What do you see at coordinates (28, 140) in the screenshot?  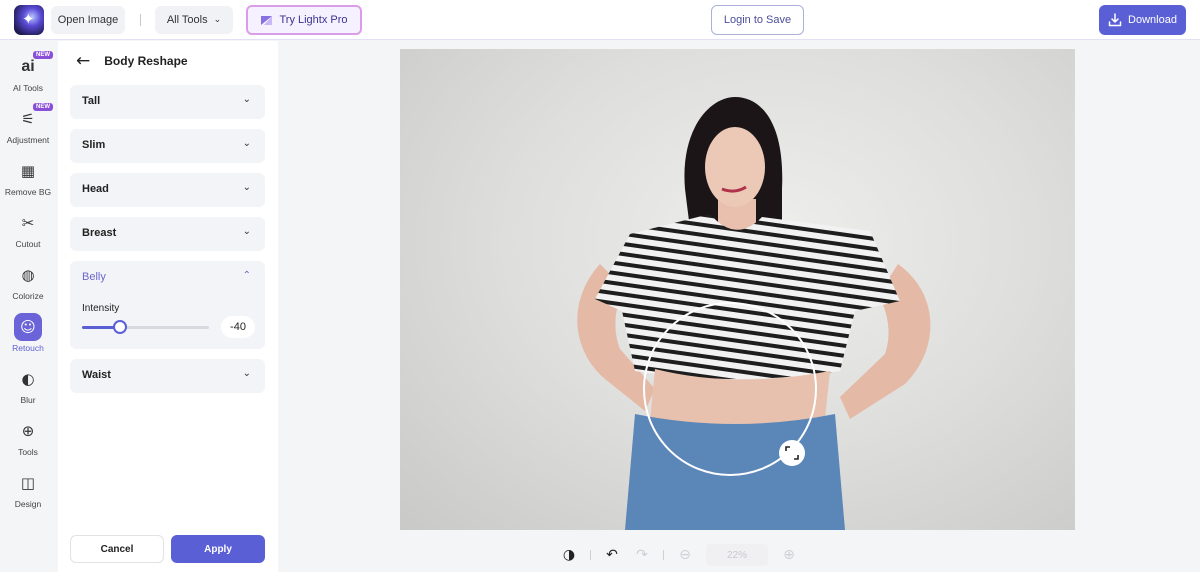 I see `rail-label: Adjustment` at bounding box center [28, 140].